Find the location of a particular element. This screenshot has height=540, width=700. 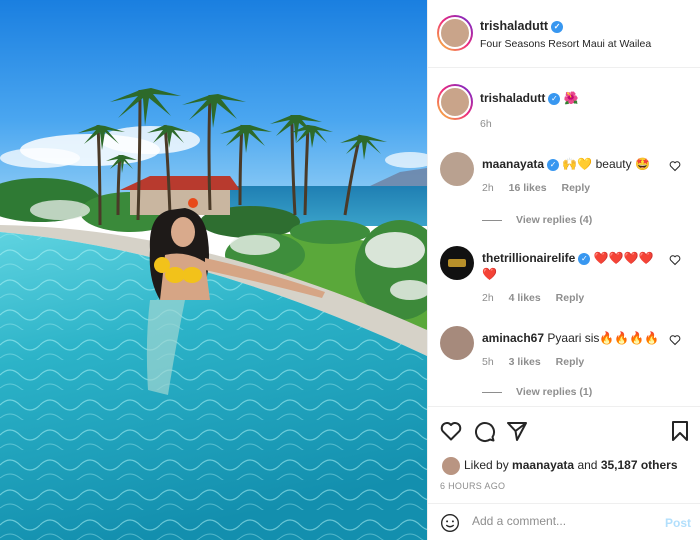

like-heart-icon is located at coordinates (451, 431).